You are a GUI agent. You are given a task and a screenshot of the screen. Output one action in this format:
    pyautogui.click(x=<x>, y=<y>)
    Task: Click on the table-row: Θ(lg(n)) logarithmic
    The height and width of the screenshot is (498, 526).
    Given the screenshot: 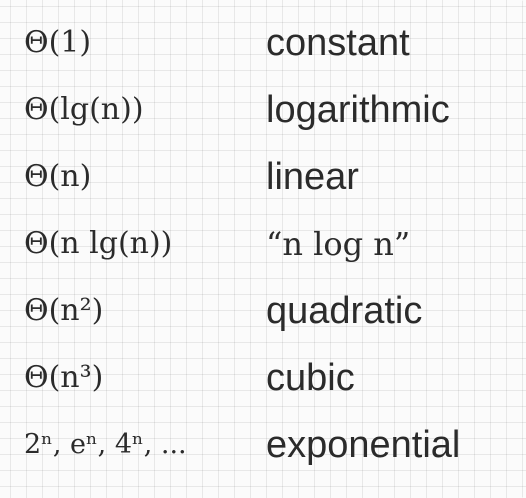 What is the action you would take?
    pyautogui.click(x=263, y=110)
    